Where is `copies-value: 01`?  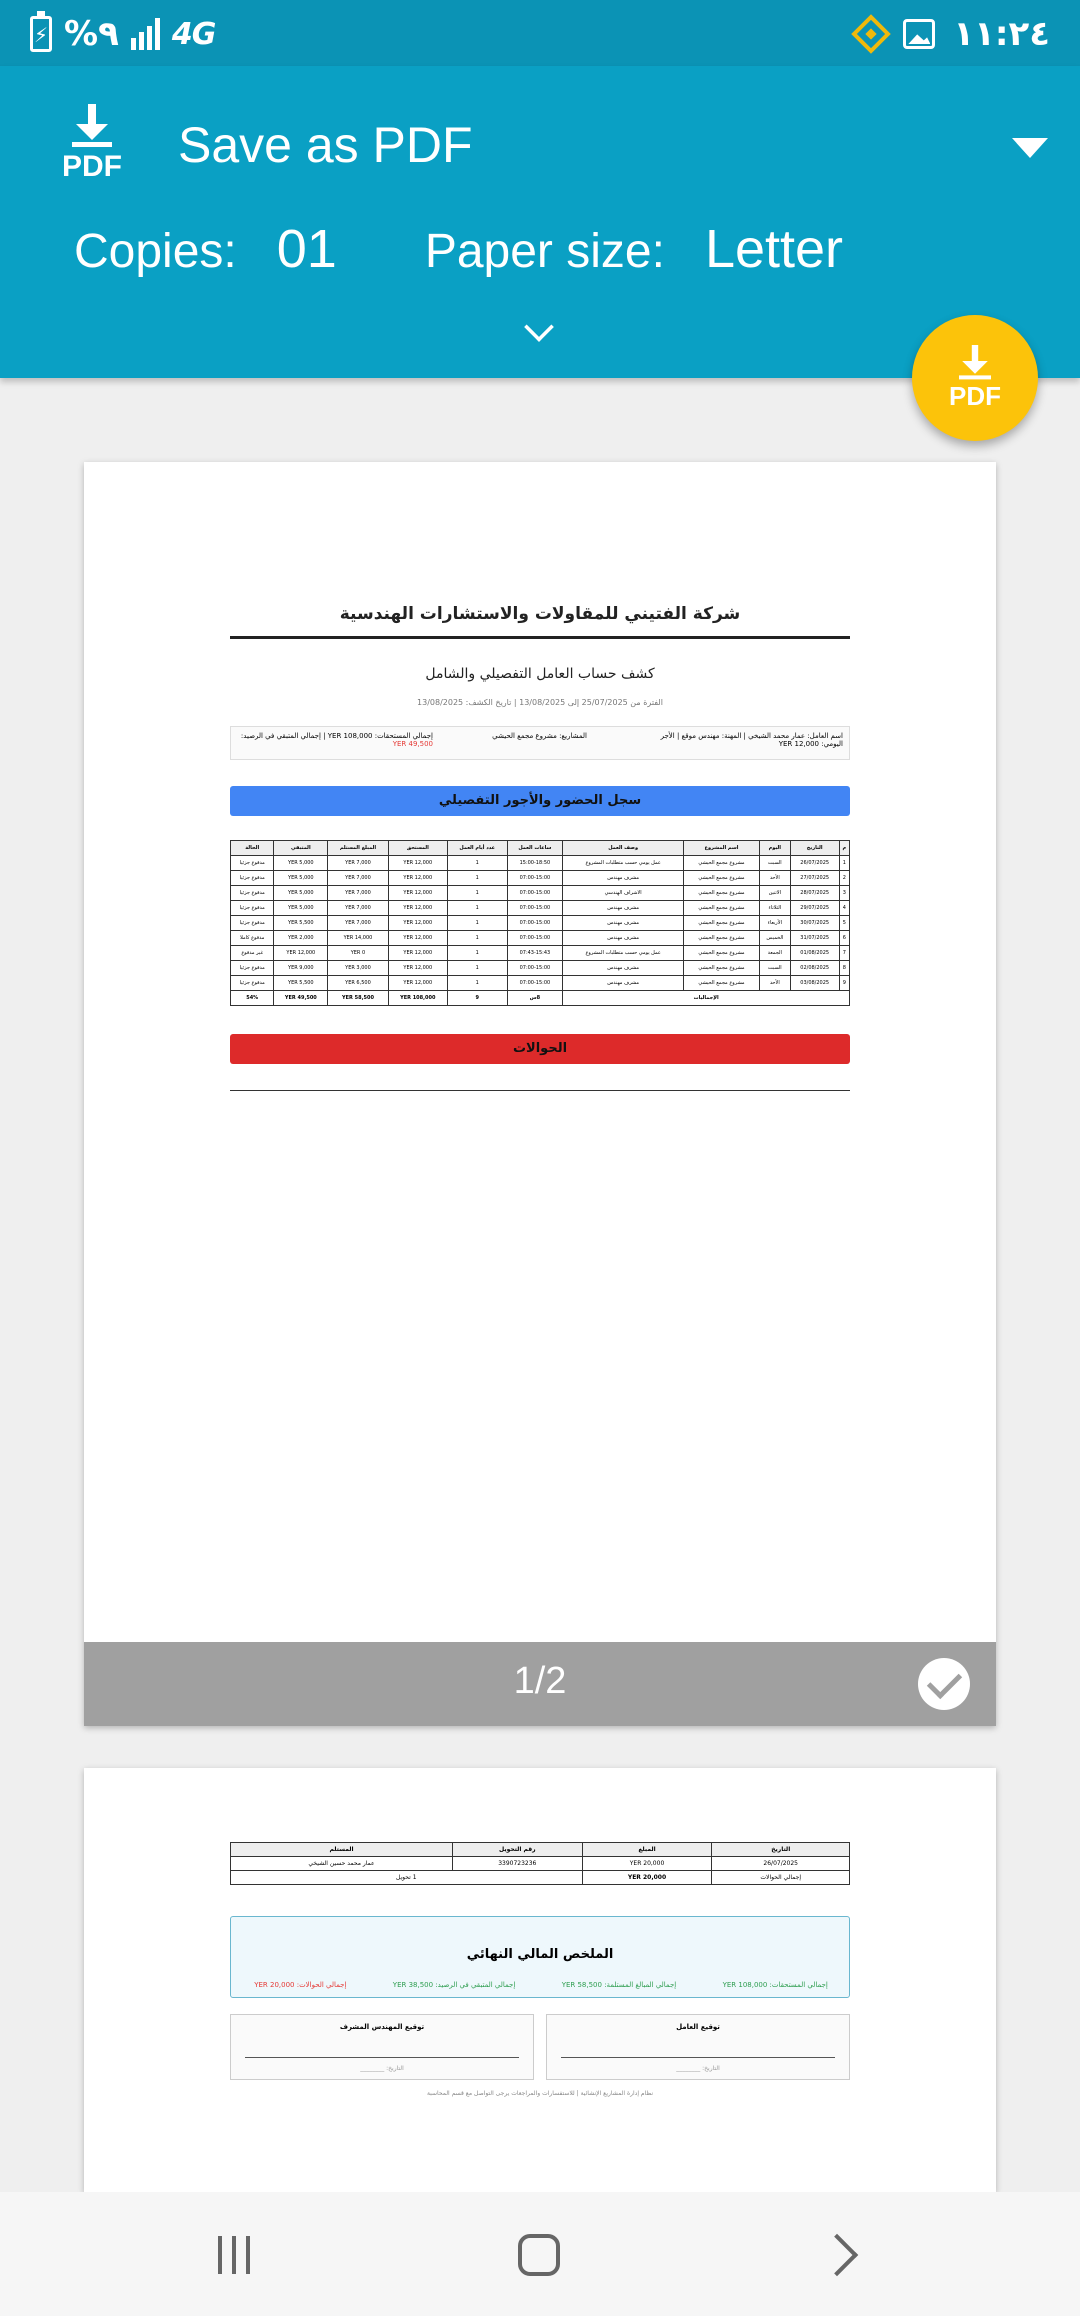
copies-value: 01 is located at coordinates (306, 249).